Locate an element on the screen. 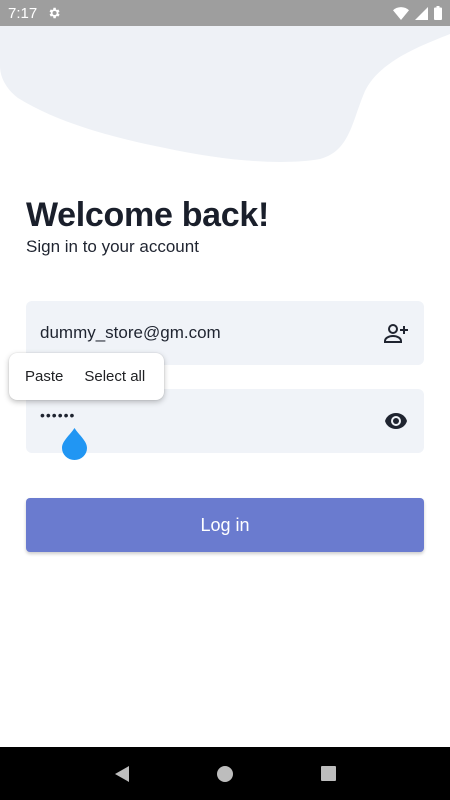 The image size is (450, 800). page-subtitle: Sign in to your account is located at coordinates (112, 246).